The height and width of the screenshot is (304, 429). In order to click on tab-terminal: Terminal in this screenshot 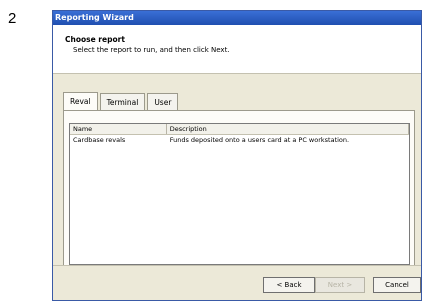, I will do `click(122, 101)`.